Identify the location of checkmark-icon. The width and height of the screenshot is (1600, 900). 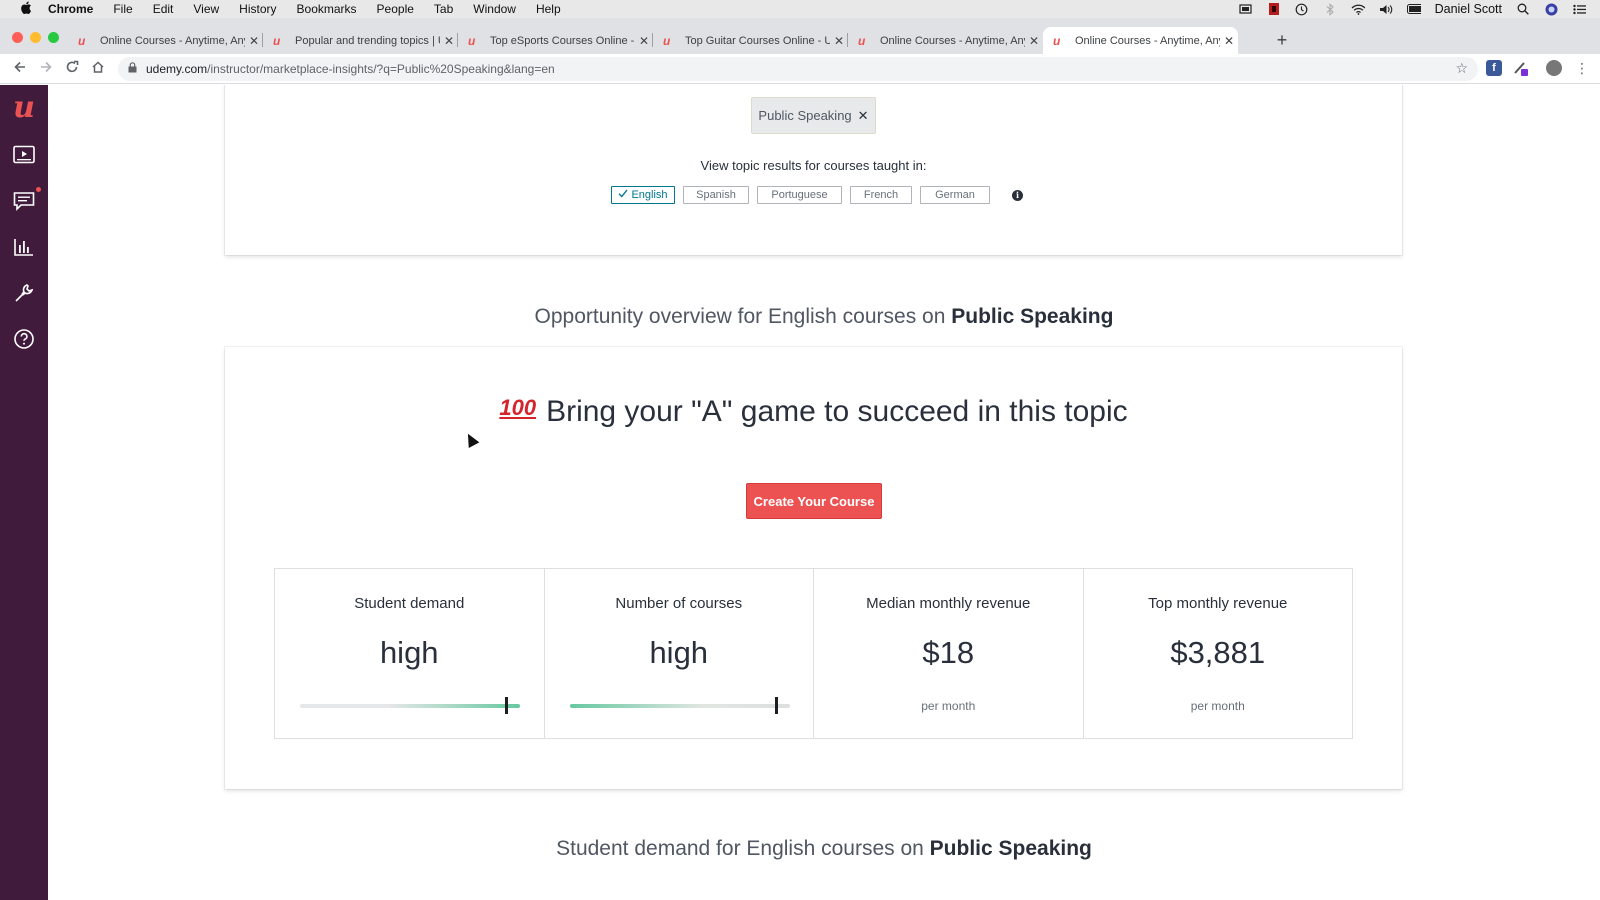
(623, 195).